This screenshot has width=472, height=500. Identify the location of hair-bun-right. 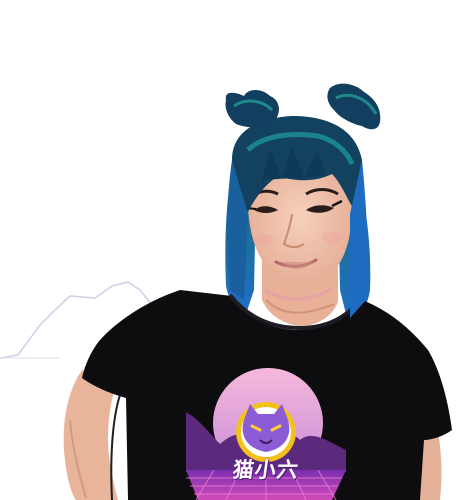
(354, 106).